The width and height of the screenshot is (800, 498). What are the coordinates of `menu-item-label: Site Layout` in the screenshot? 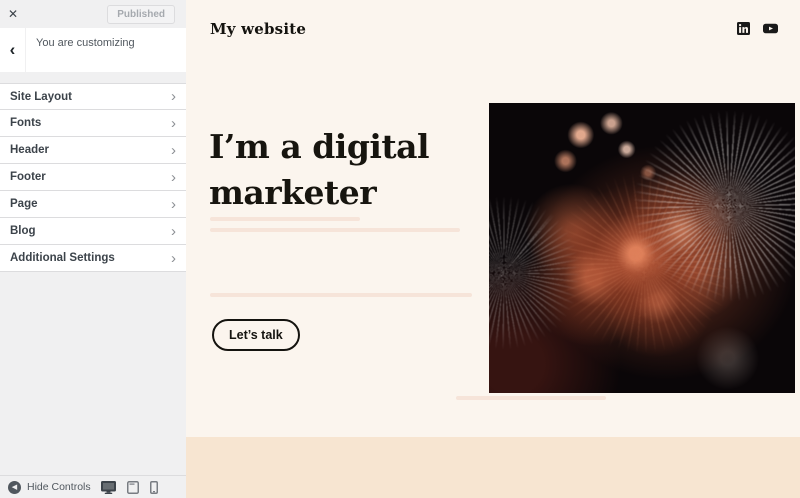 It's located at (41, 96).